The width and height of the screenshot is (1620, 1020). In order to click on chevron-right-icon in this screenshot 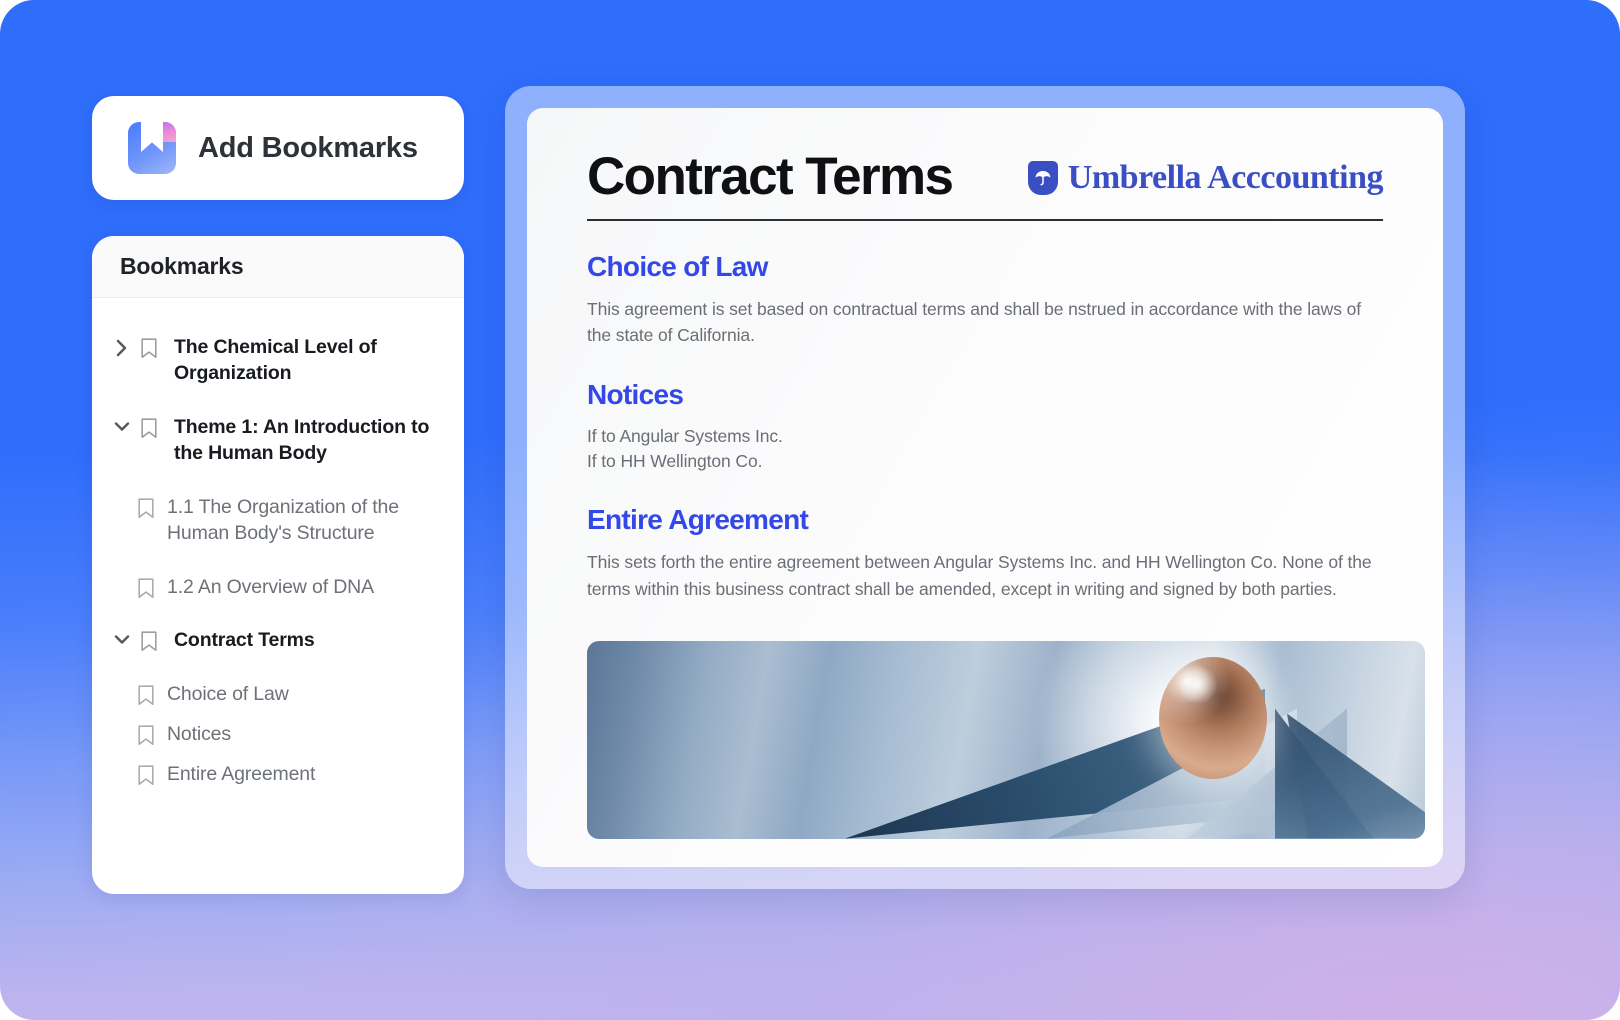, I will do `click(122, 346)`.